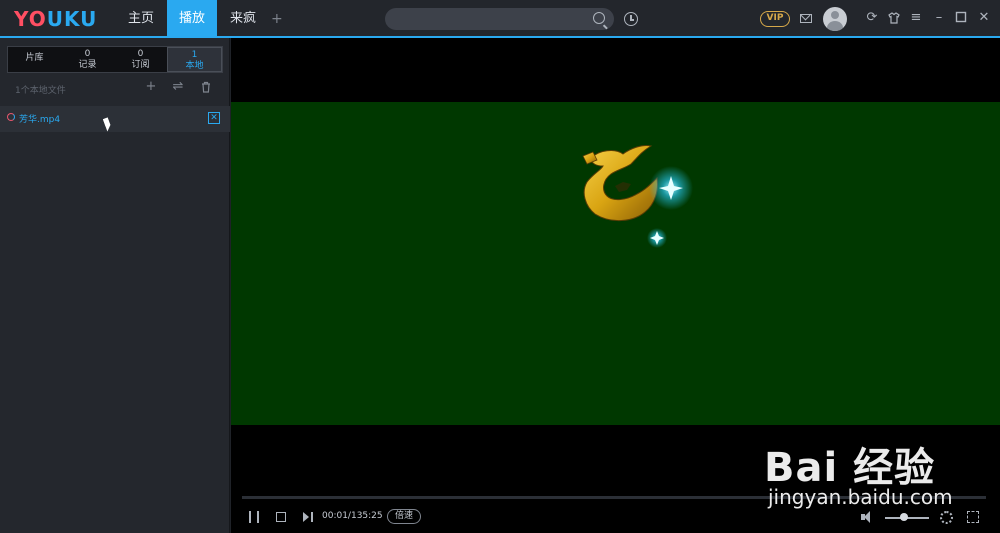 The image size is (1000, 533). Describe the element at coordinates (277, 18) in the screenshot. I see `add-tab-button: +` at that location.